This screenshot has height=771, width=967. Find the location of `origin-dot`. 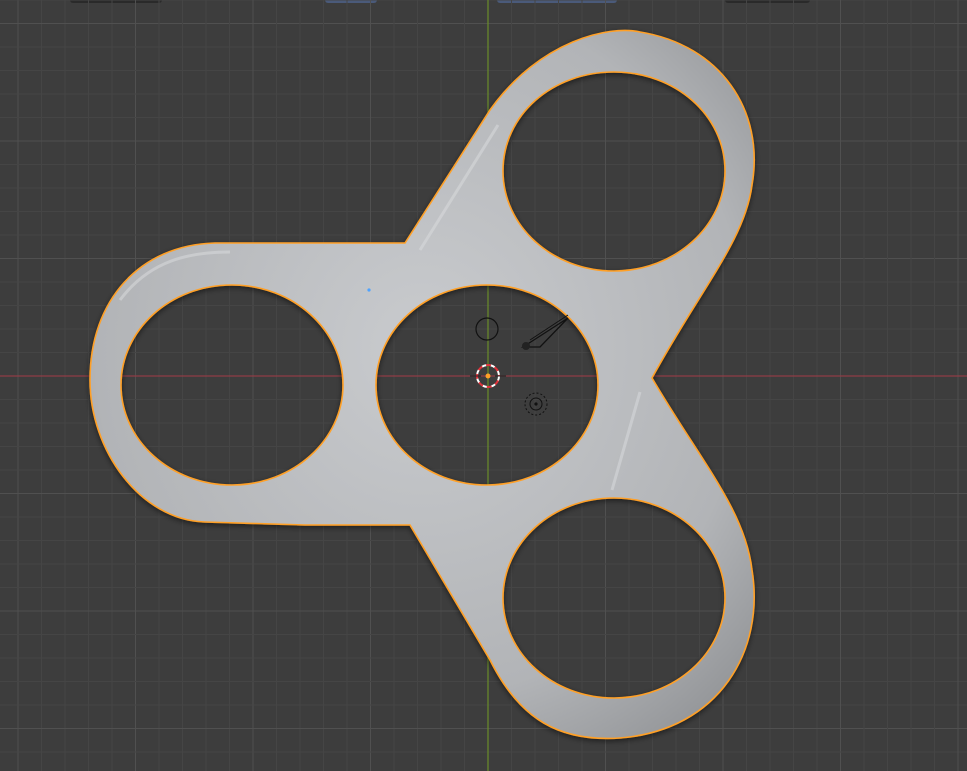

origin-dot is located at coordinates (488, 376).